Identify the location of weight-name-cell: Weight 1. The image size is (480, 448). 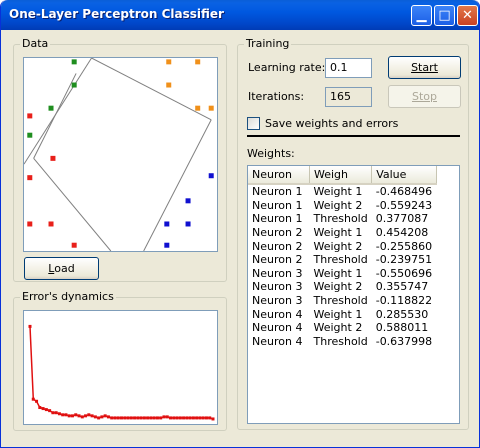
(338, 192).